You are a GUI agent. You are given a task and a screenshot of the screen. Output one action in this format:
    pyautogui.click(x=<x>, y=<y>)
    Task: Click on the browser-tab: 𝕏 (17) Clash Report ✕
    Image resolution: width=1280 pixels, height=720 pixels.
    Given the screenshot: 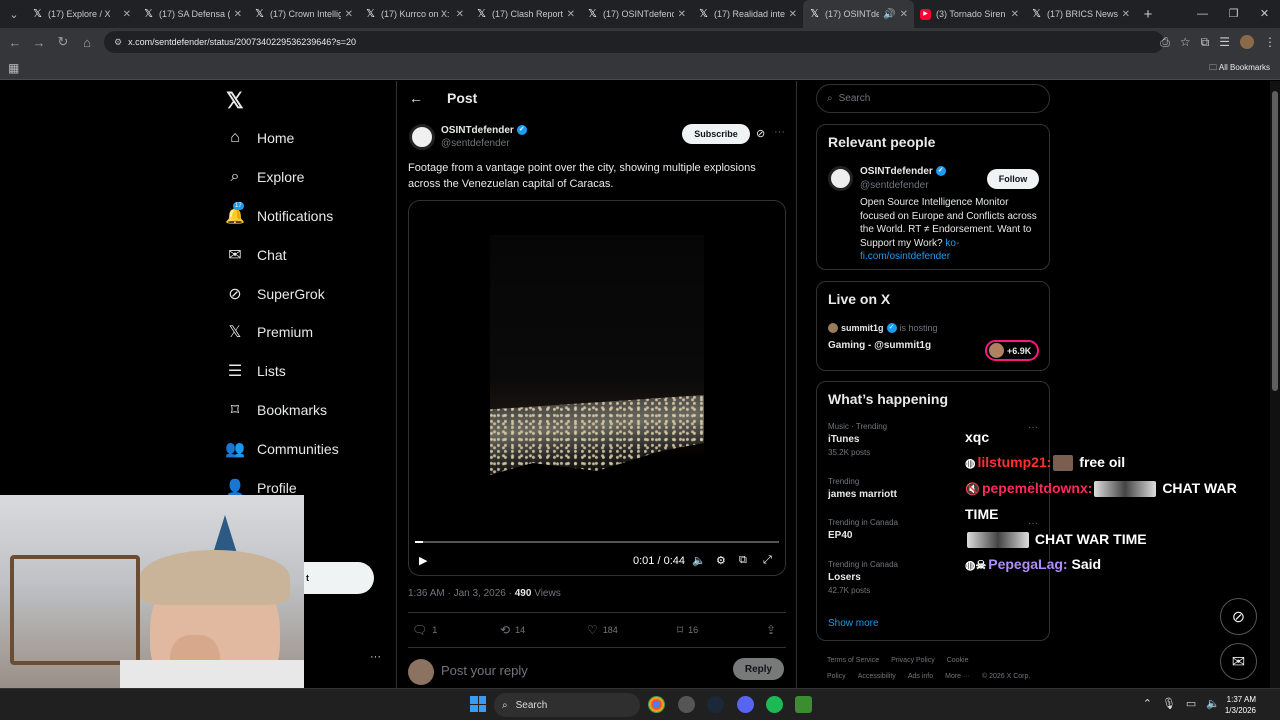 What is the action you would take?
    pyautogui.click(x=525, y=14)
    